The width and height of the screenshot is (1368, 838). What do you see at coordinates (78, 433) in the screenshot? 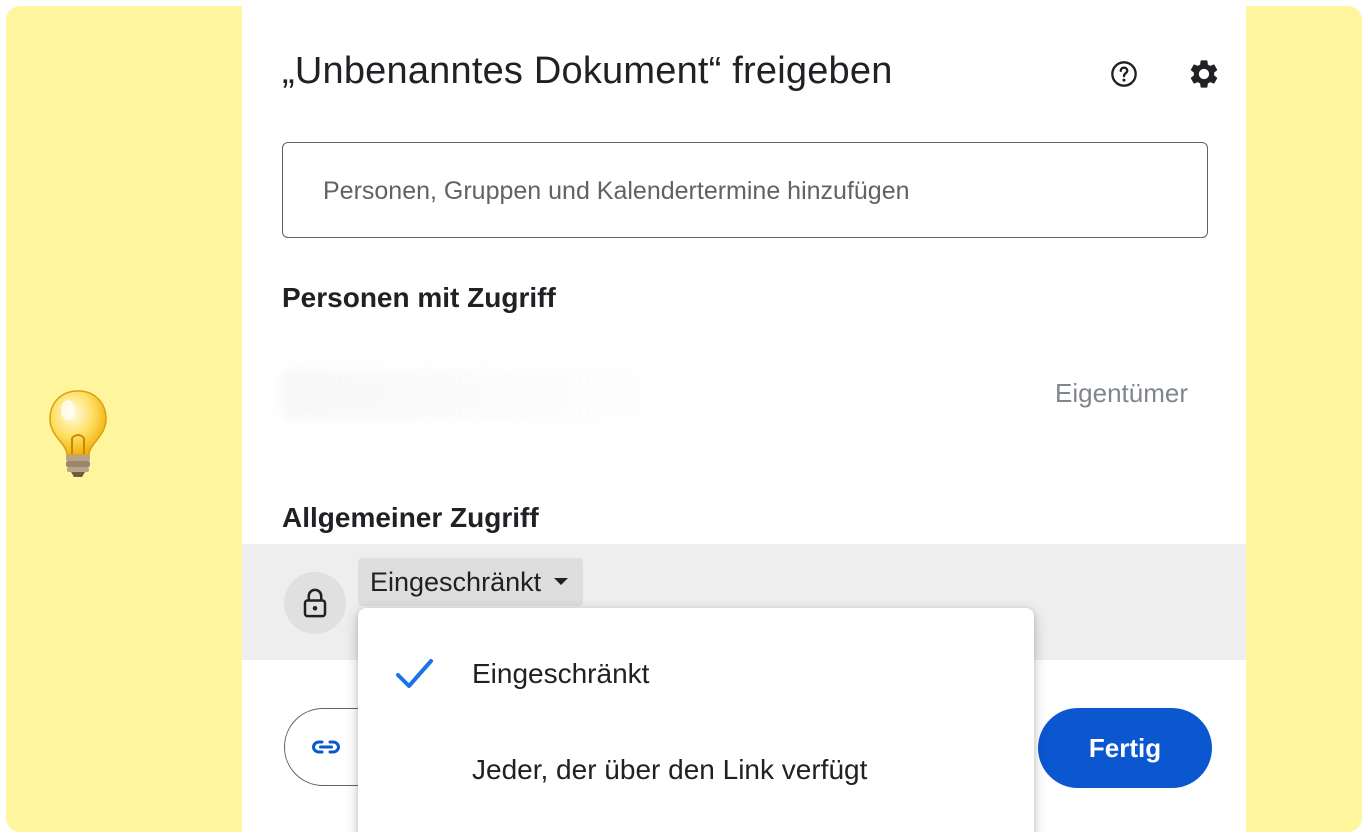
I see `lightbulb-icon` at bounding box center [78, 433].